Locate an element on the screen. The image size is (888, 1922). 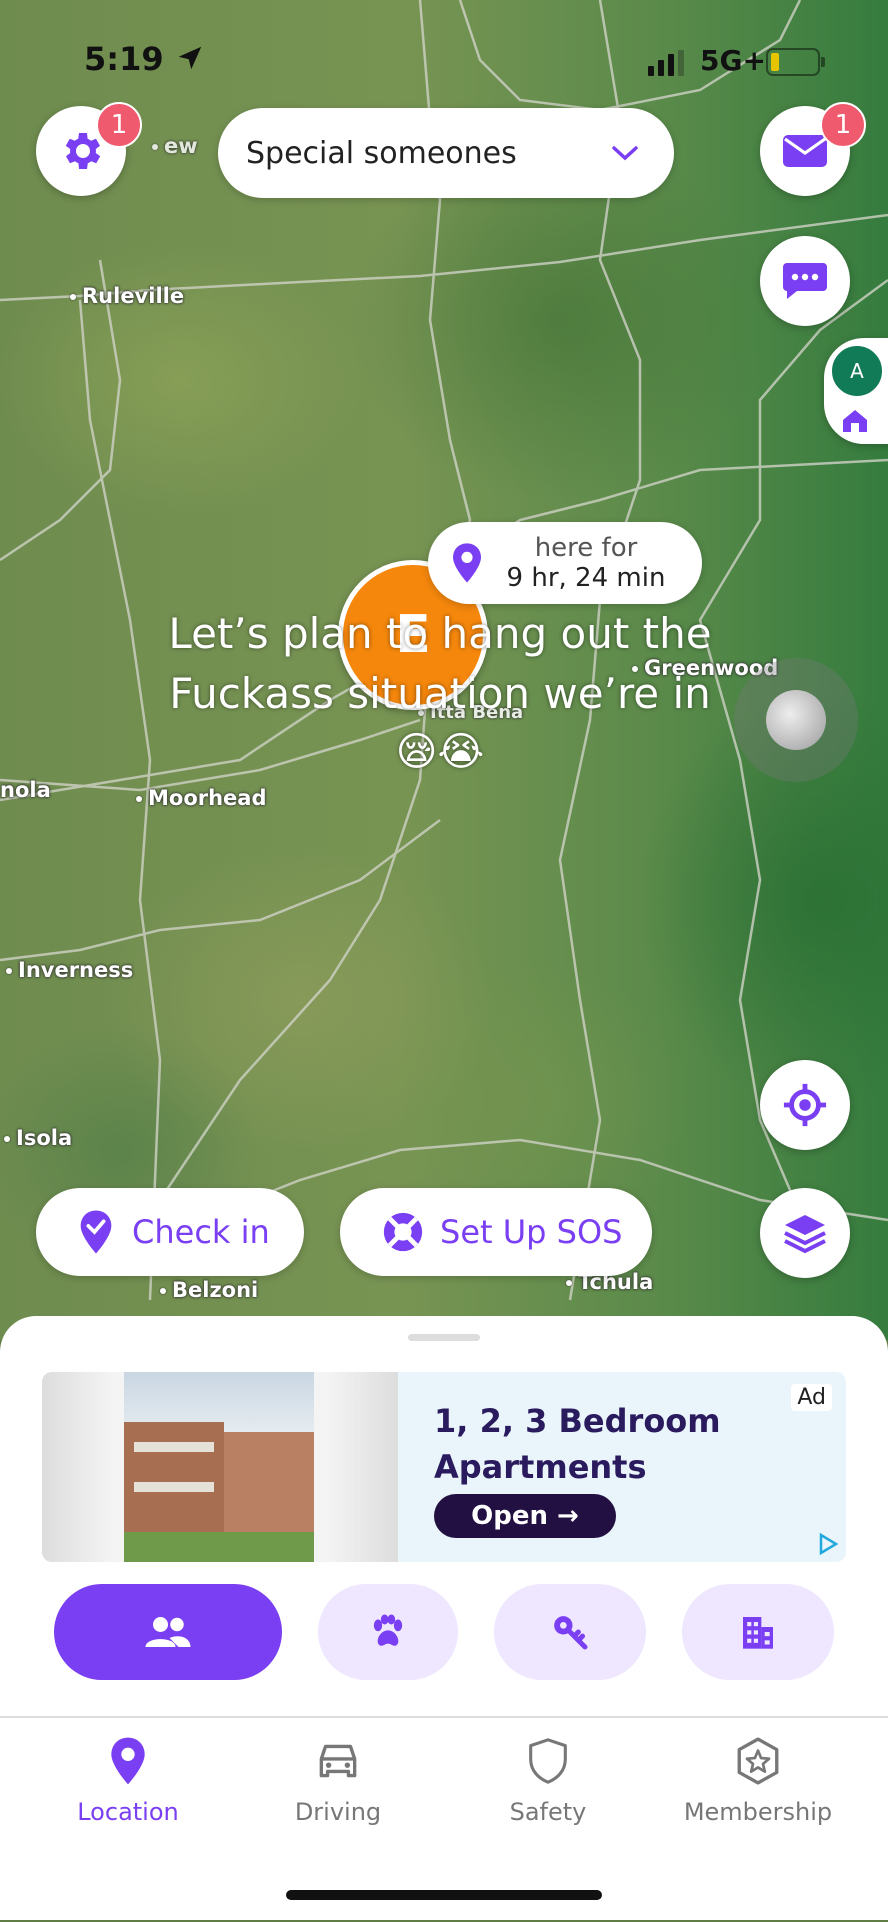
check-in-label: Check in is located at coordinates (201, 1232).